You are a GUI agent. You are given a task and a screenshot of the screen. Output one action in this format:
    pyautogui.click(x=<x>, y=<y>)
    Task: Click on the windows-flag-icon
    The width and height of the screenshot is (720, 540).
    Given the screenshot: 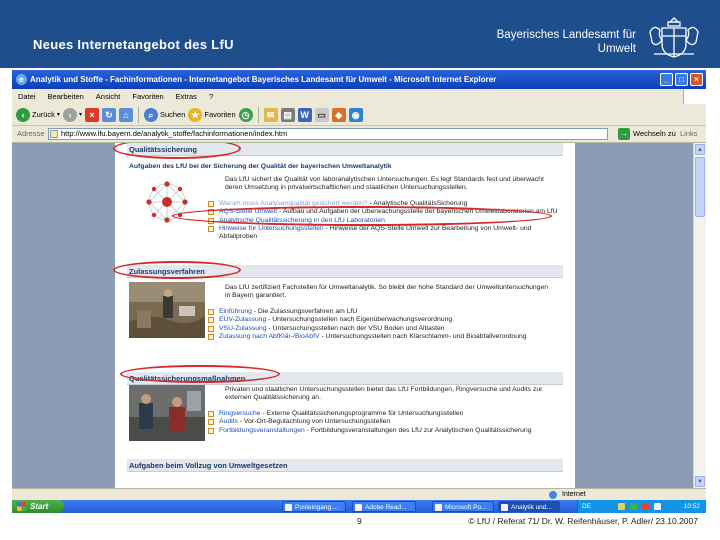 What is the action you would take?
    pyautogui.click(x=21, y=506)
    